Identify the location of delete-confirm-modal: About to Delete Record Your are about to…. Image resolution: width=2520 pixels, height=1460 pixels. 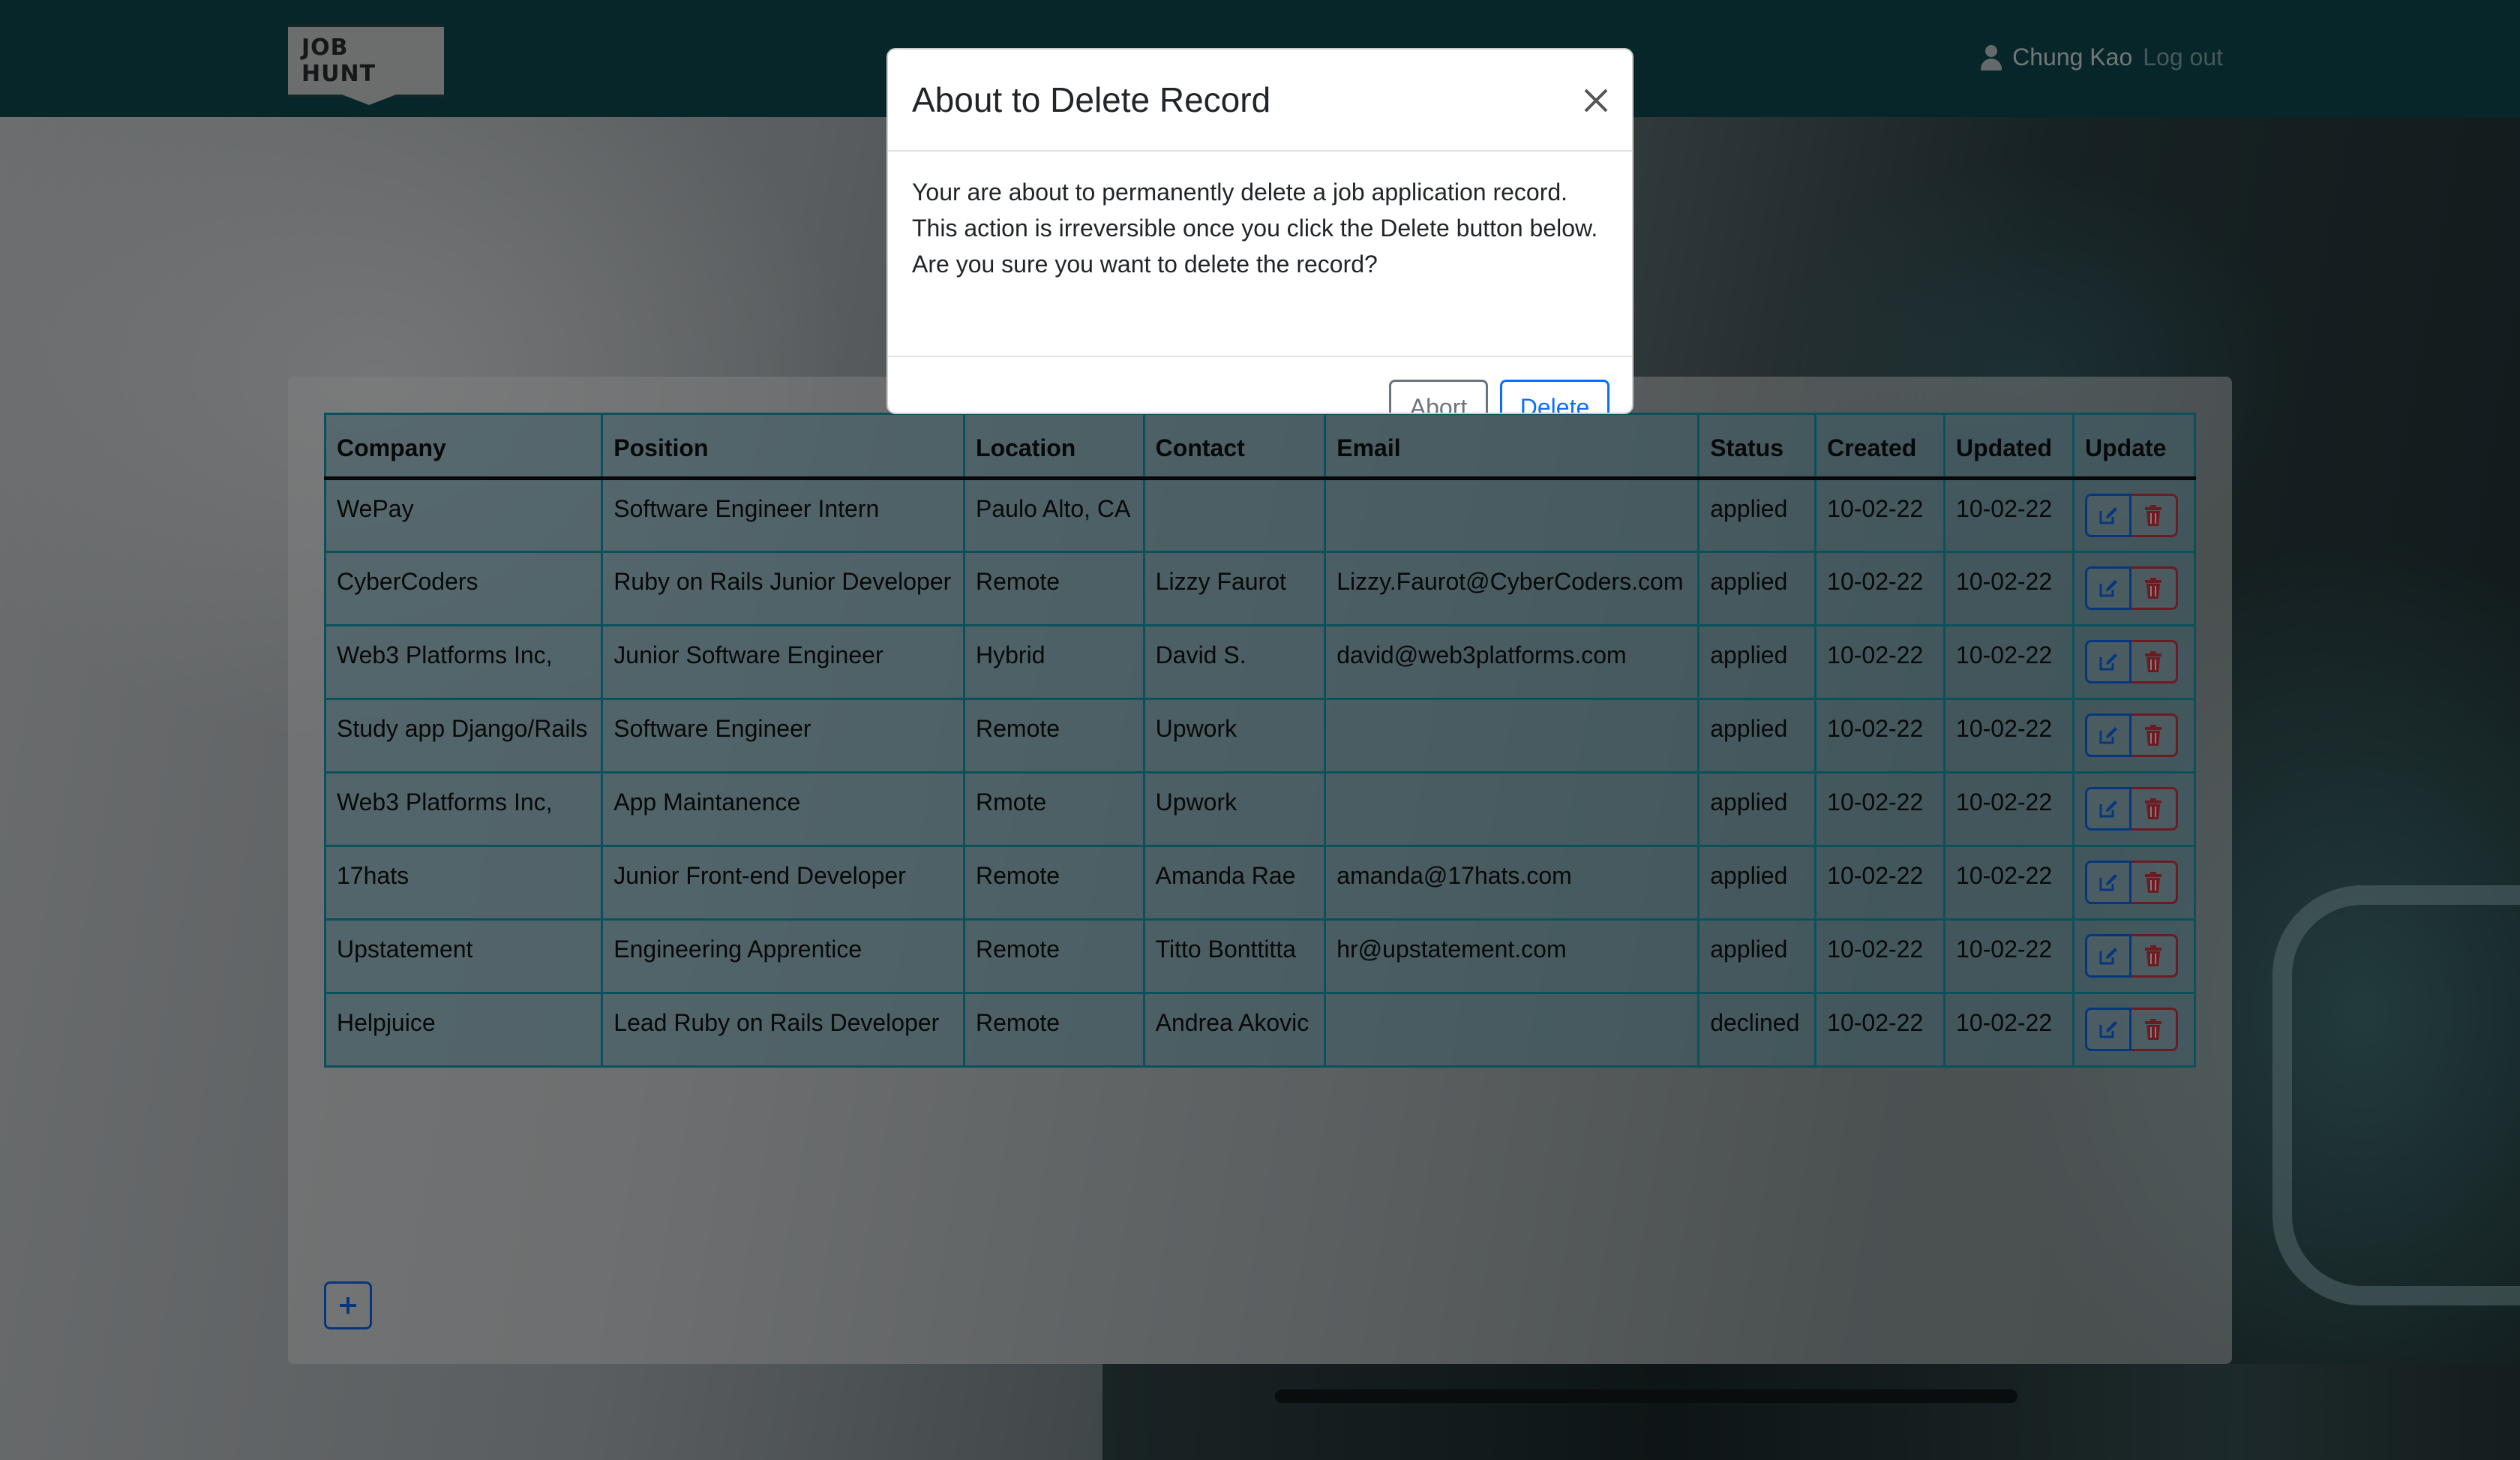
(1260, 231).